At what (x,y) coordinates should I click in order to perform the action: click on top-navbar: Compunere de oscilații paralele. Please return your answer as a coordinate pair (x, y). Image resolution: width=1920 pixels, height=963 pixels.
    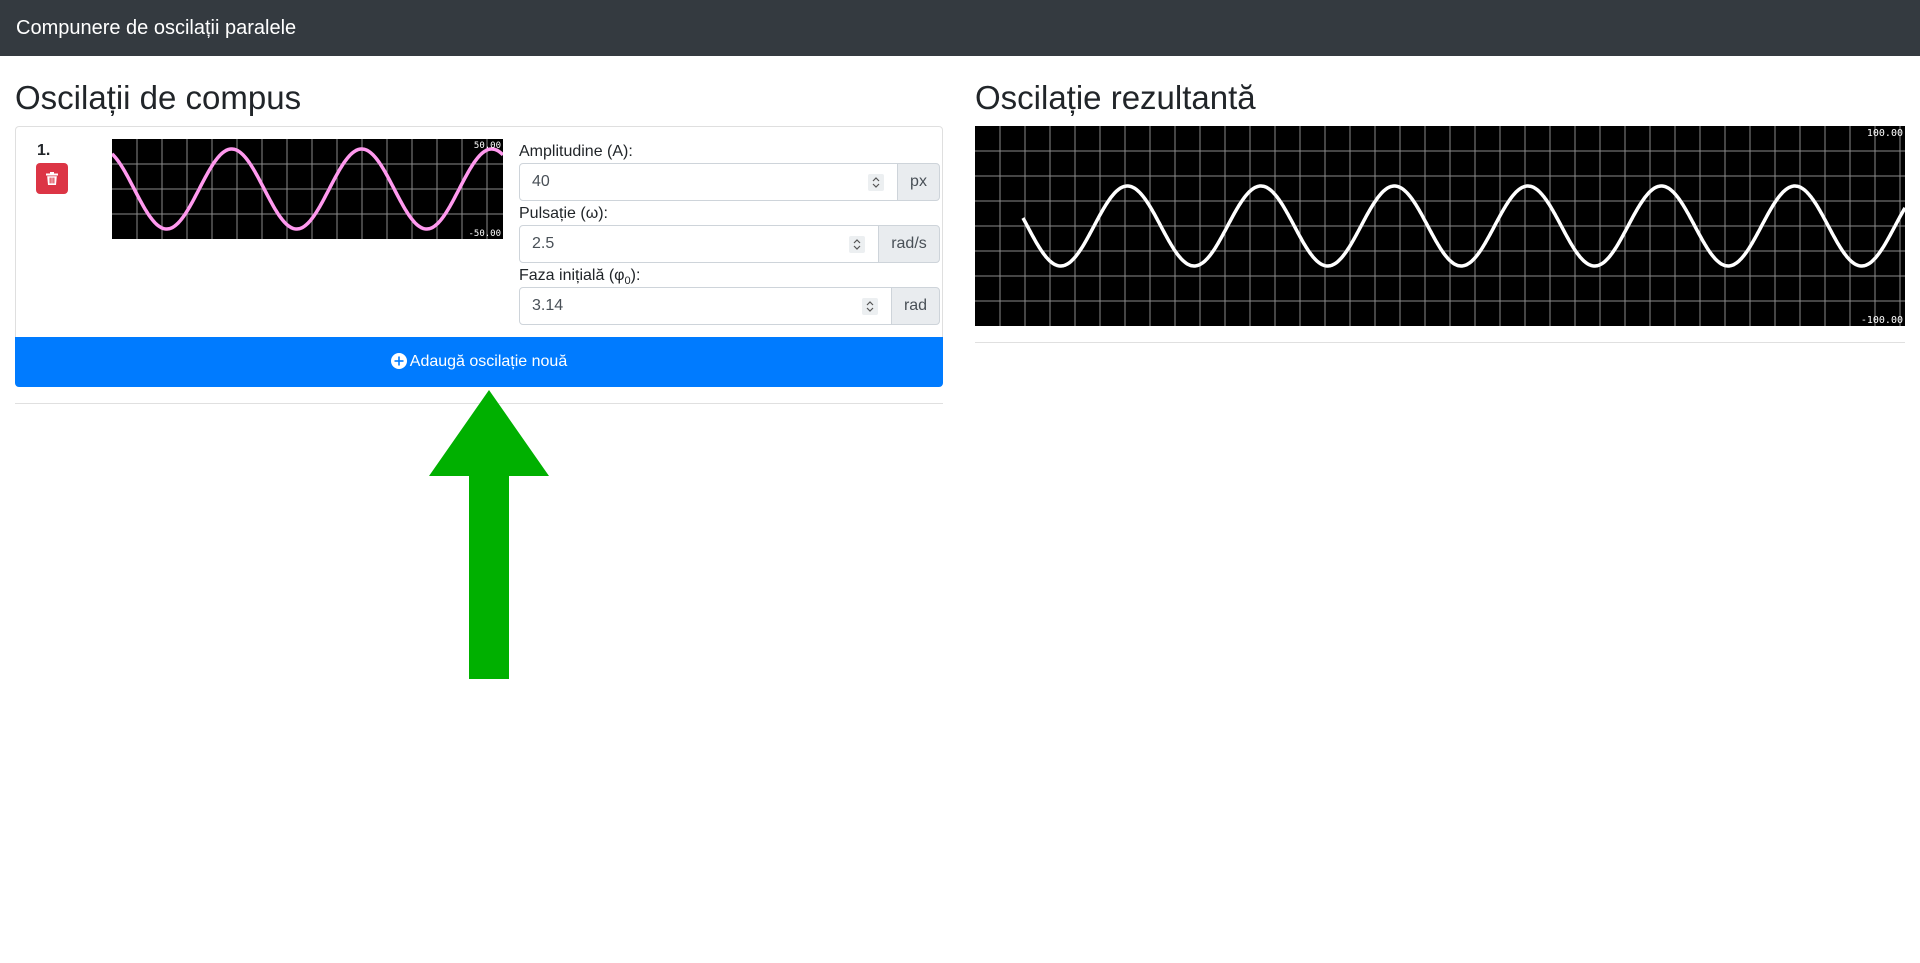
    Looking at the image, I should click on (960, 28).